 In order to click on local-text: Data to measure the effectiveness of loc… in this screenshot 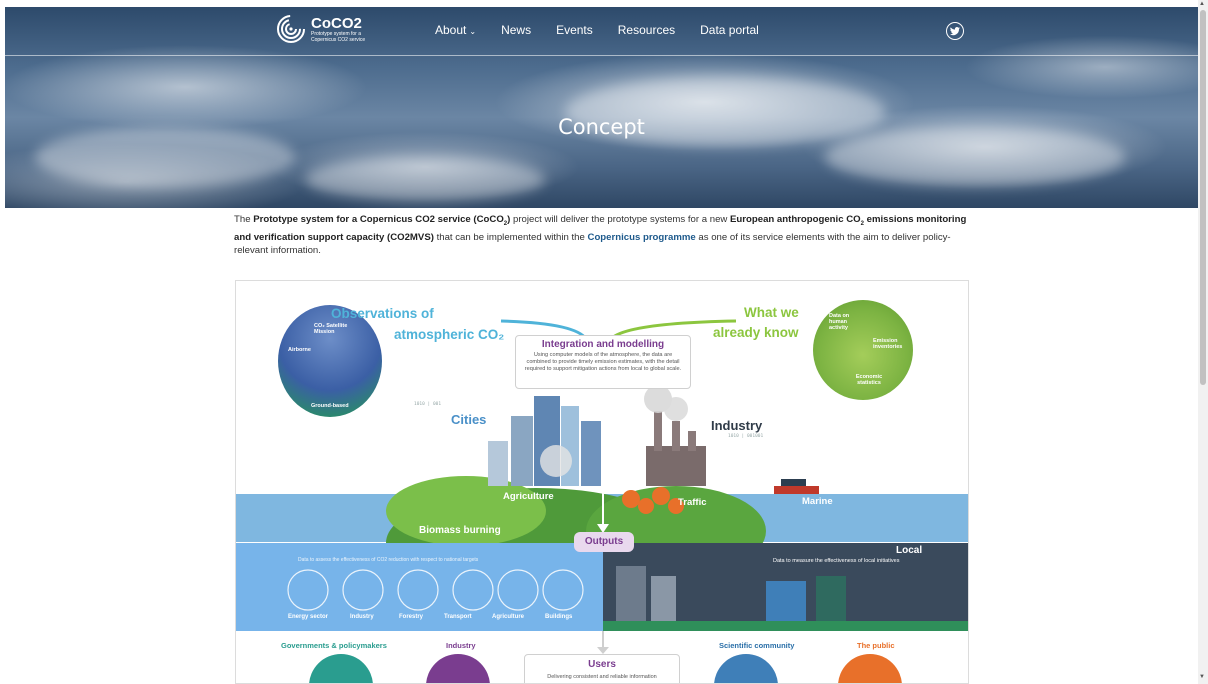, I will do `click(836, 561)`.